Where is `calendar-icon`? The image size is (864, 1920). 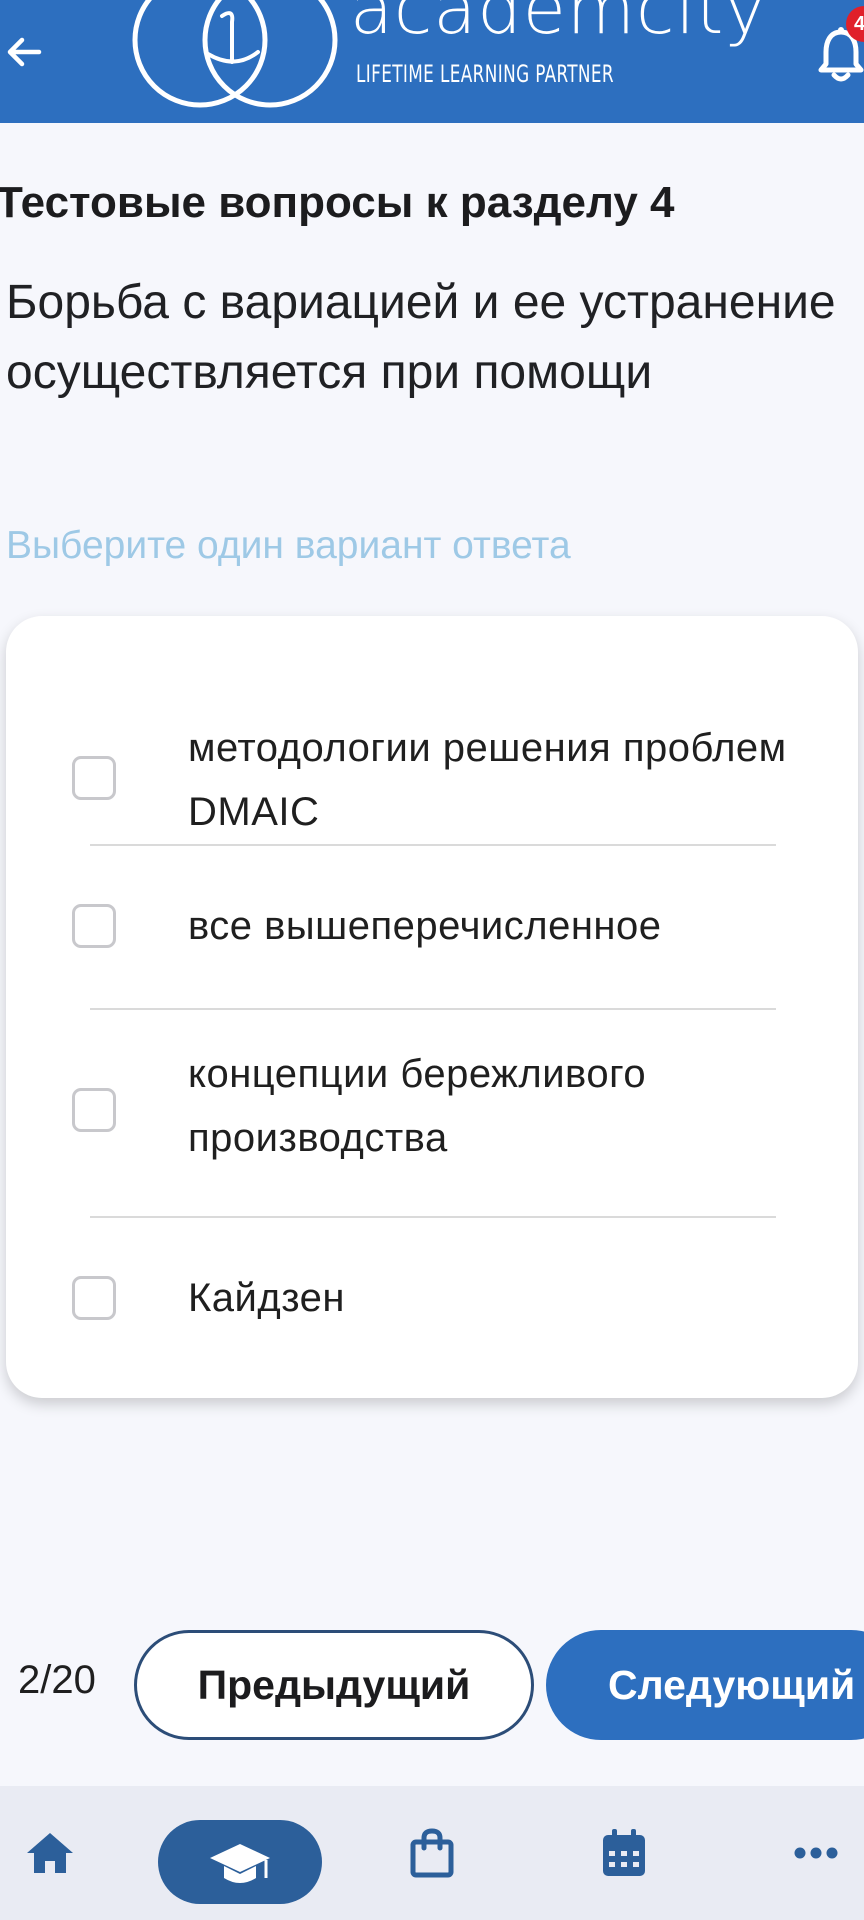 calendar-icon is located at coordinates (624, 1852).